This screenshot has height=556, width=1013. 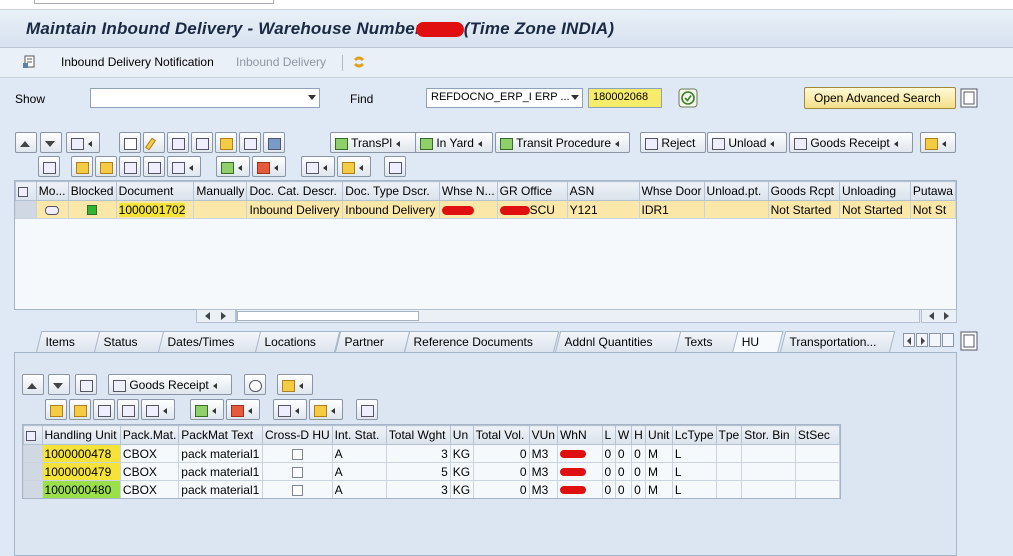 What do you see at coordinates (104, 409) in the screenshot?
I see `find-button` at bounding box center [104, 409].